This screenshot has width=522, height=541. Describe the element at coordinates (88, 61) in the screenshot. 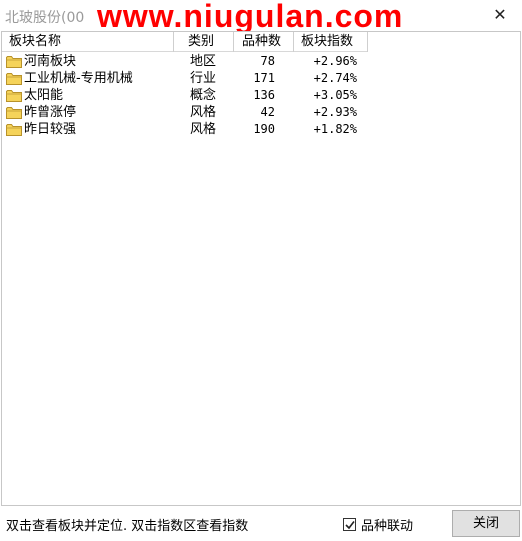

I see `row-name-cell: 河南板块` at that location.